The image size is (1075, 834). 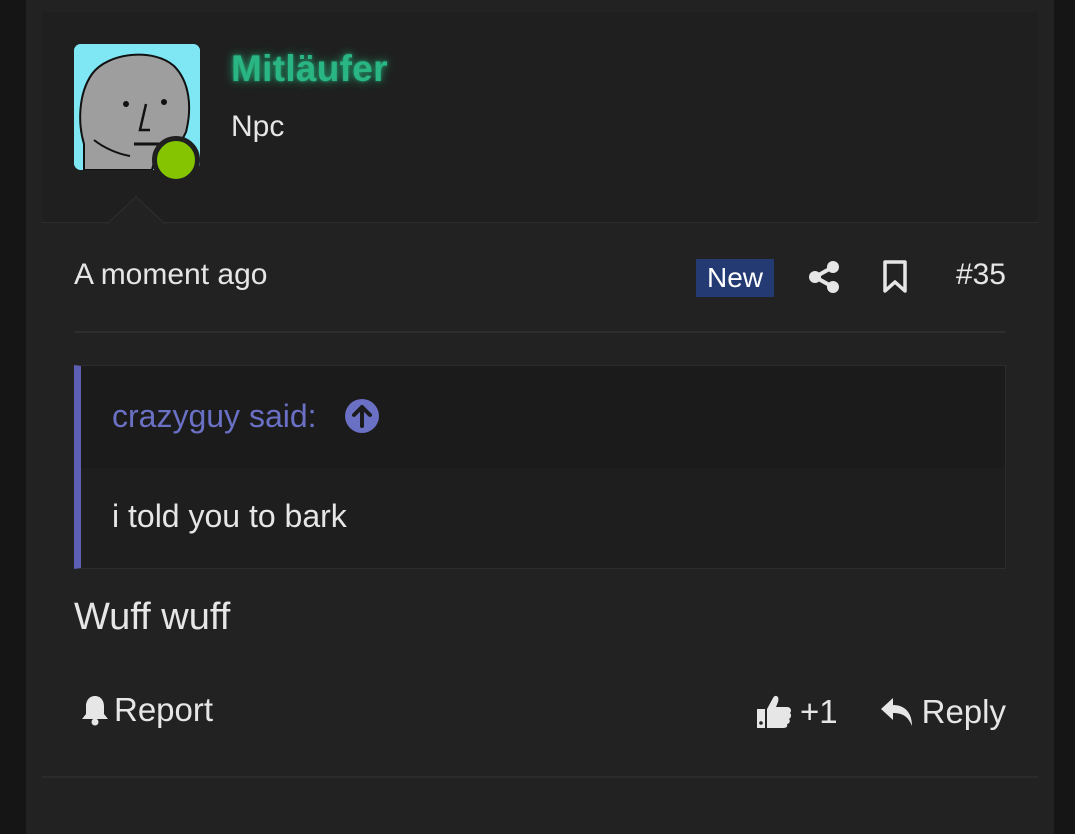 What do you see at coordinates (309, 69) in the screenshot?
I see `username: Mitläufer` at bounding box center [309, 69].